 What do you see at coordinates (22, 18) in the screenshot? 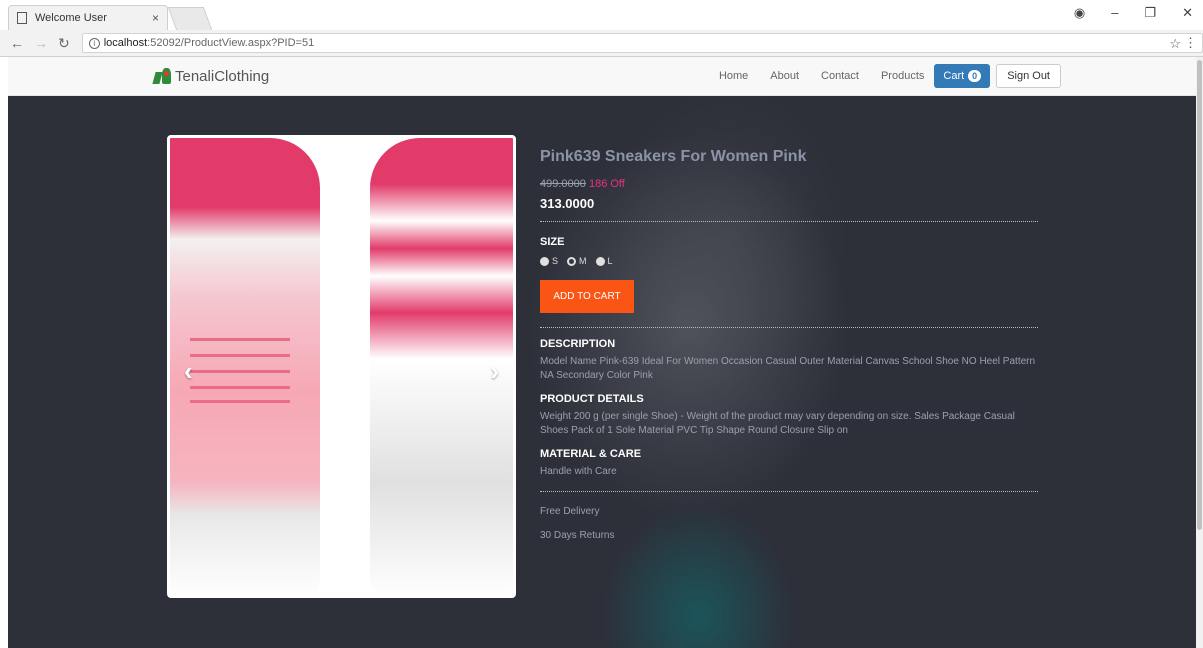
I see `page-icon` at bounding box center [22, 18].